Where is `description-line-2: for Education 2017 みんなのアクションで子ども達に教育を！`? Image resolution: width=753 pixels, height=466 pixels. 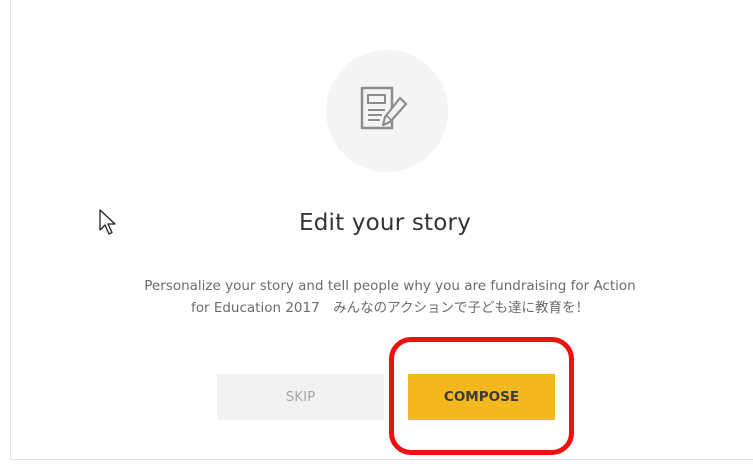 description-line-2: for Education 2017 みんなのアクションで子ども達に教育を！ is located at coordinates (390, 308).